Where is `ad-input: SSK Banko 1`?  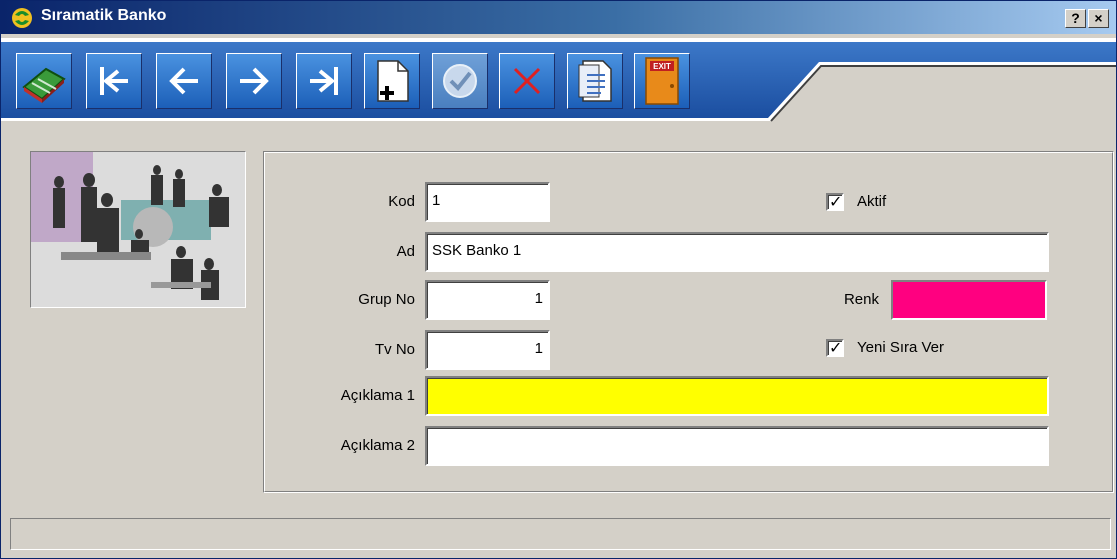 ad-input: SSK Banko 1 is located at coordinates (737, 252).